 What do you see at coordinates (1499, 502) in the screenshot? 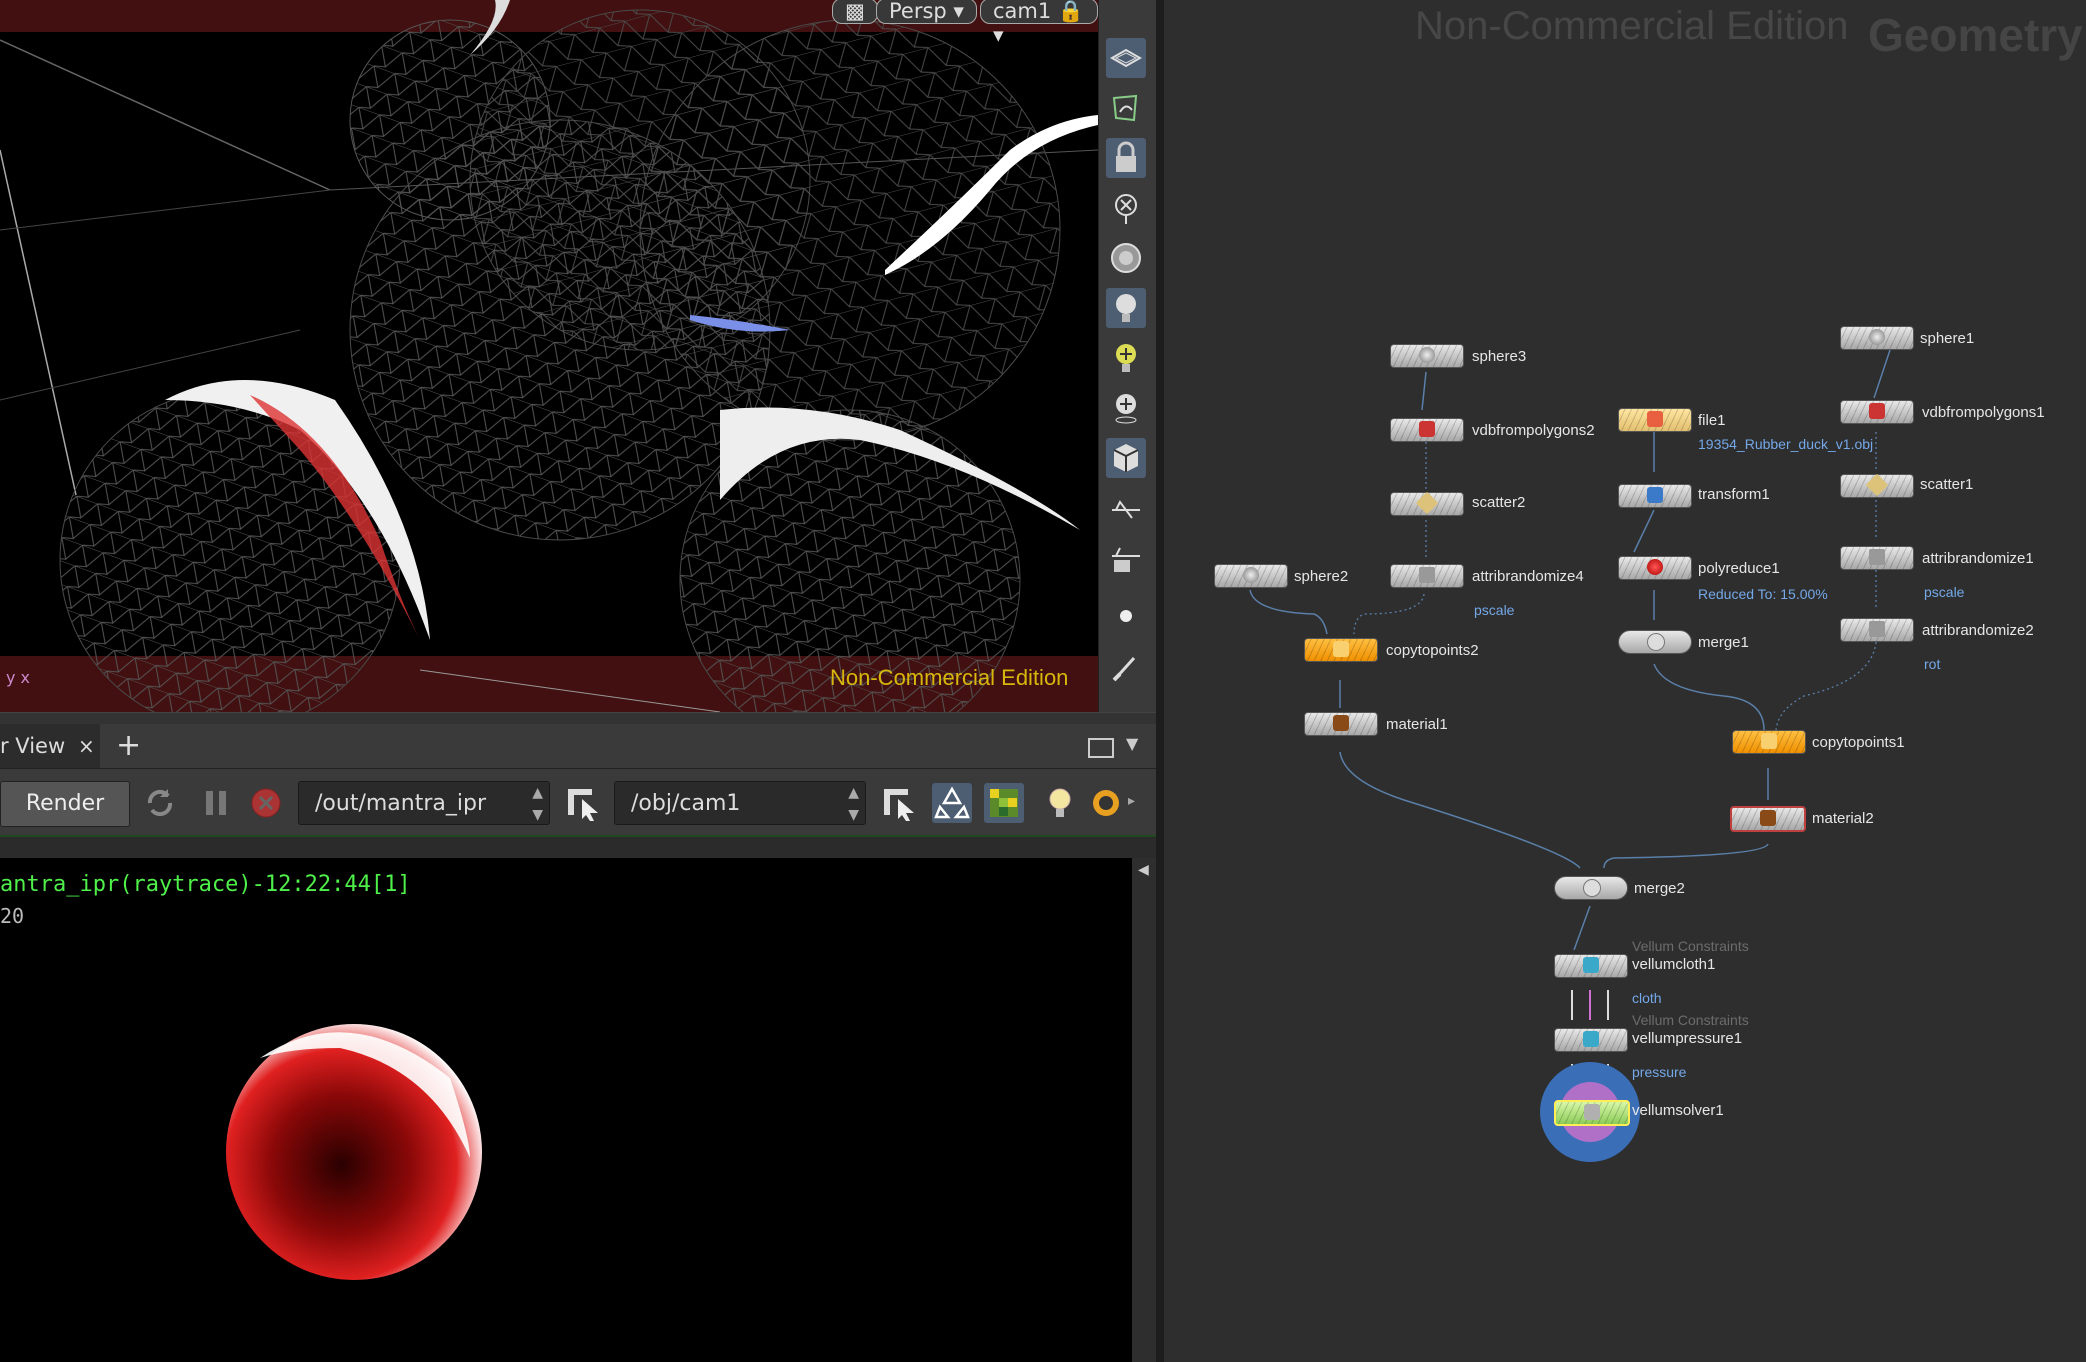
I see `node-label: scatter2` at bounding box center [1499, 502].